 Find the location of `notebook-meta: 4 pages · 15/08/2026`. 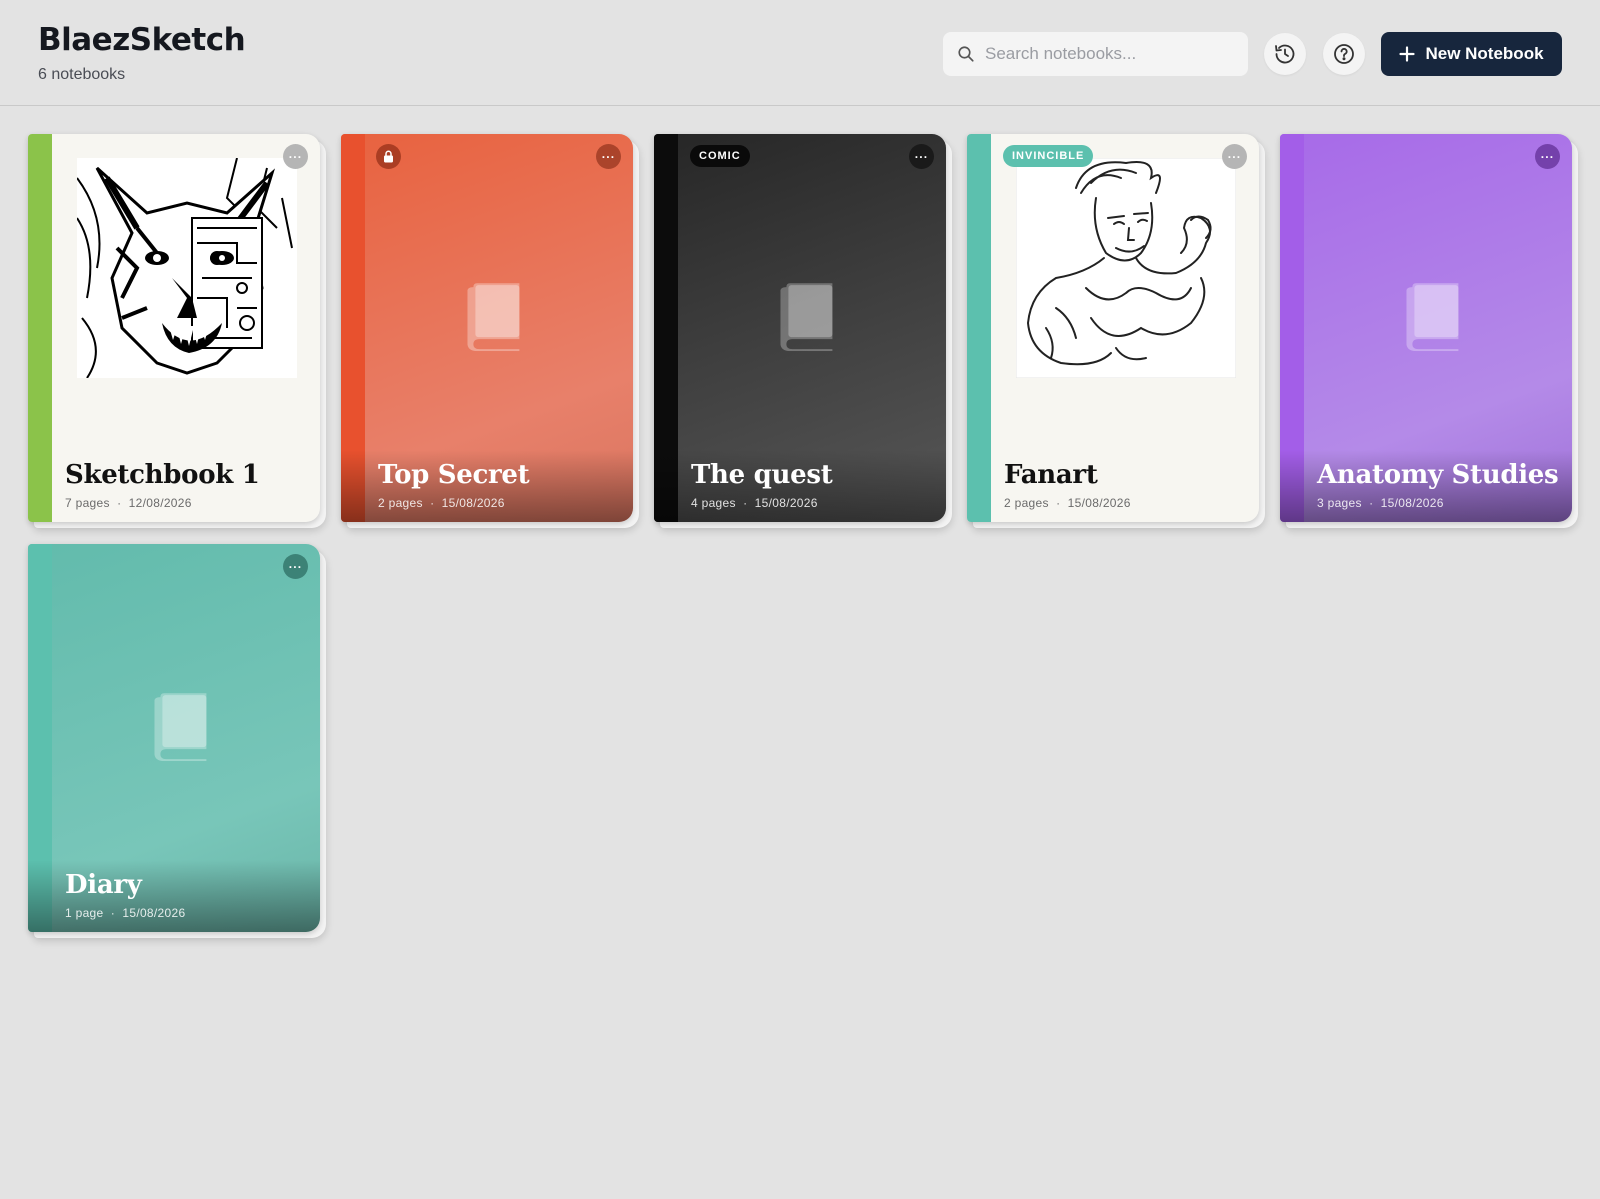

notebook-meta: 4 pages · 15/08/2026 is located at coordinates (754, 503).